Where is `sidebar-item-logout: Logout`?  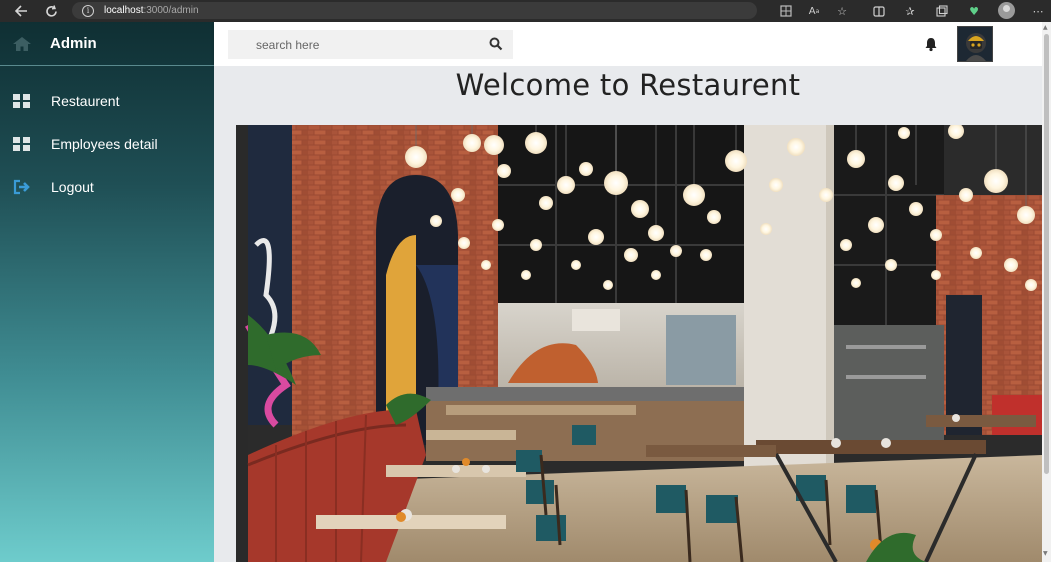 sidebar-item-logout: Logout is located at coordinates (107, 187).